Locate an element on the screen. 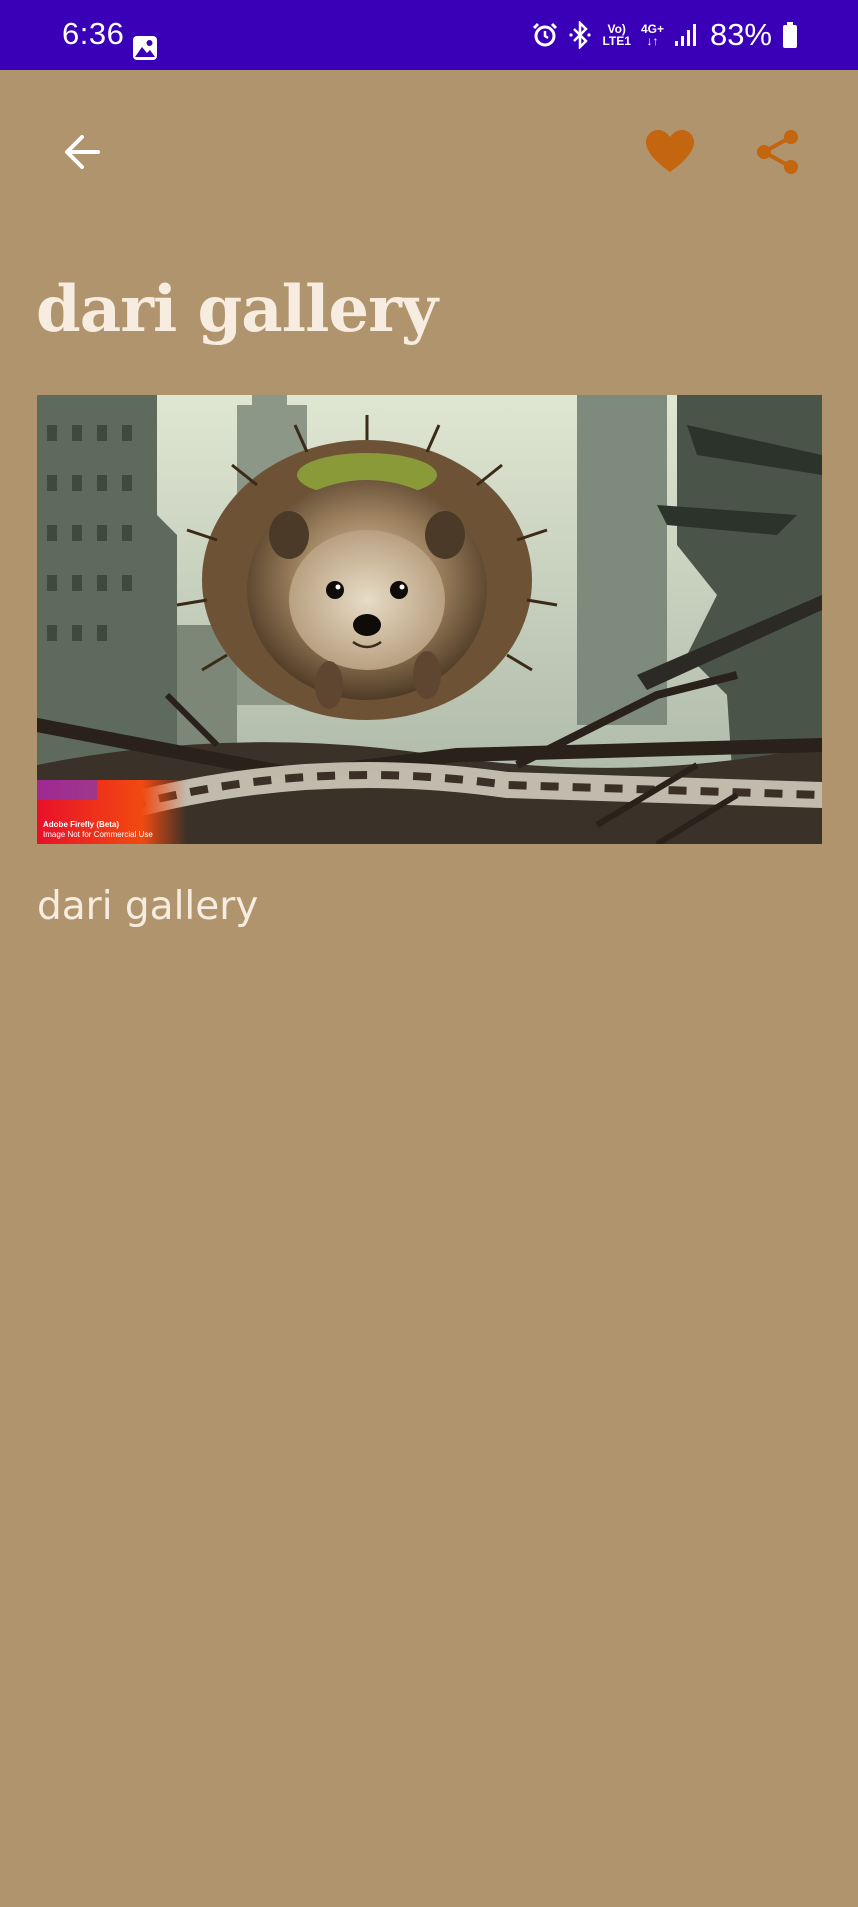 The width and height of the screenshot is (858, 1907). battery-percent: 83% is located at coordinates (740, 34).